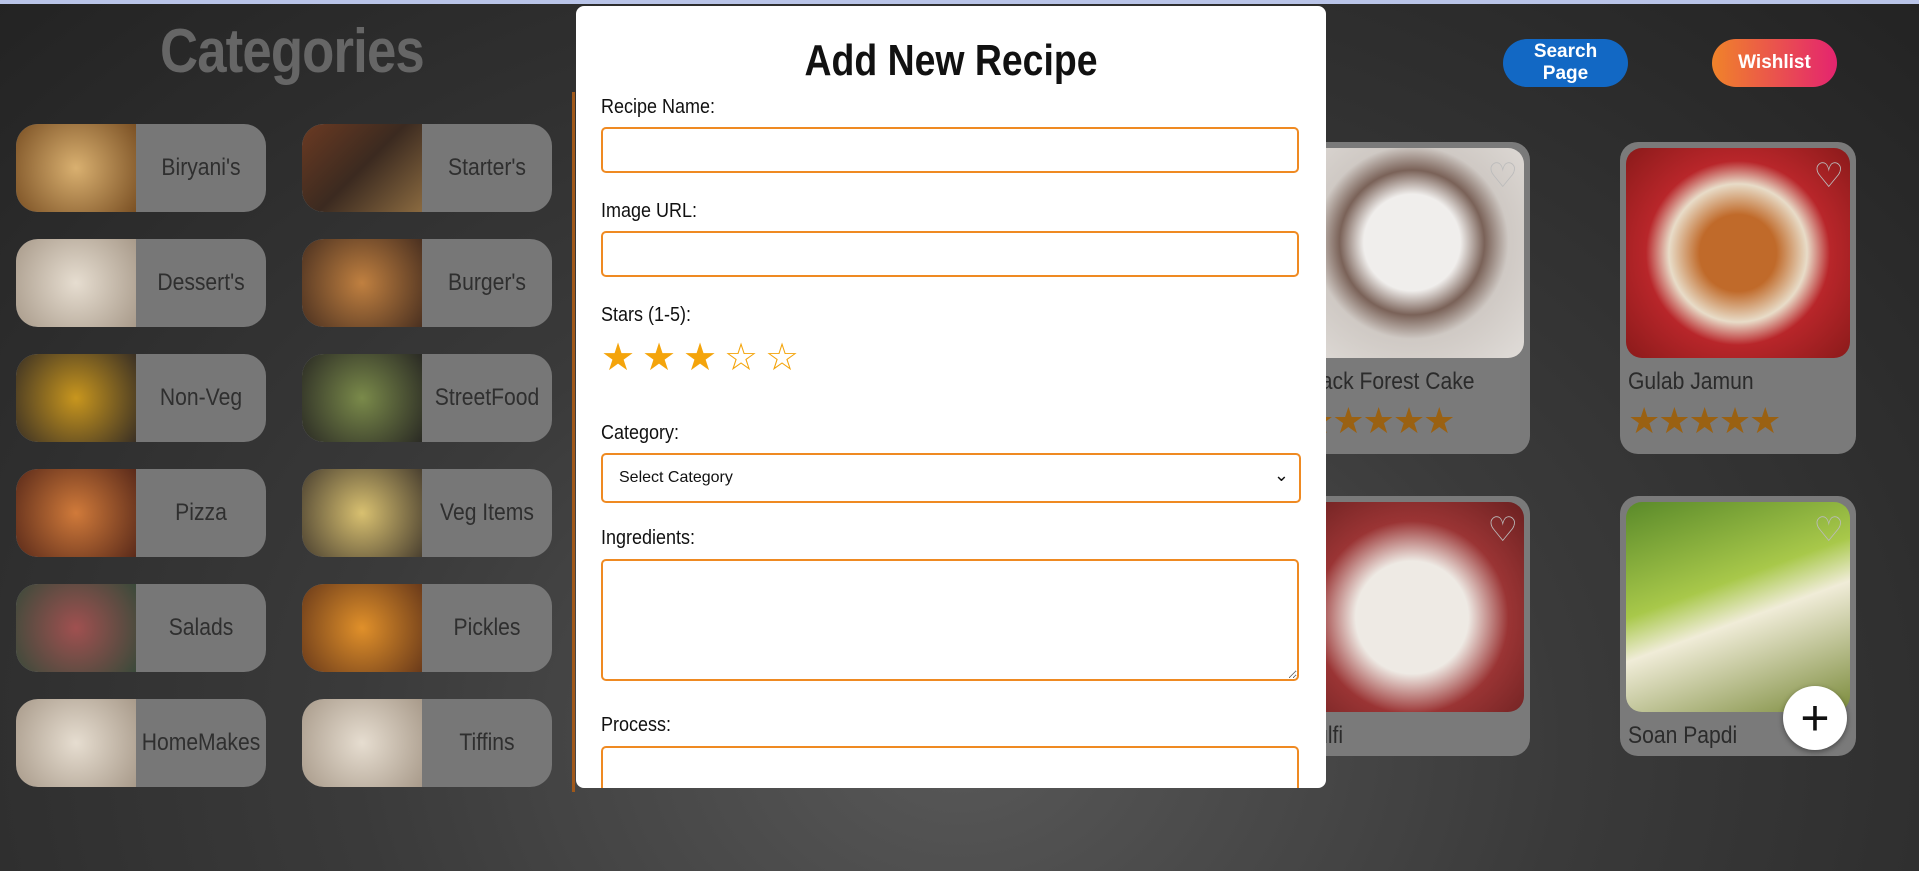  Describe the element at coordinates (141, 628) in the screenshot. I see `category-tile-salads: Salads` at that location.